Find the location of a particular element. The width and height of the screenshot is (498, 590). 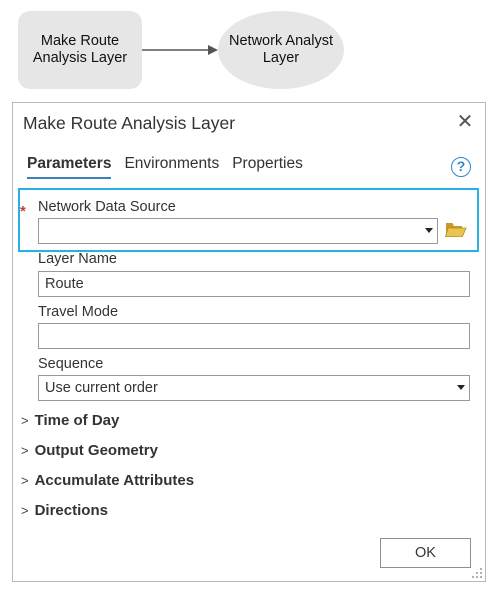

section-label: Accumulate Attributes is located at coordinates (114, 480).